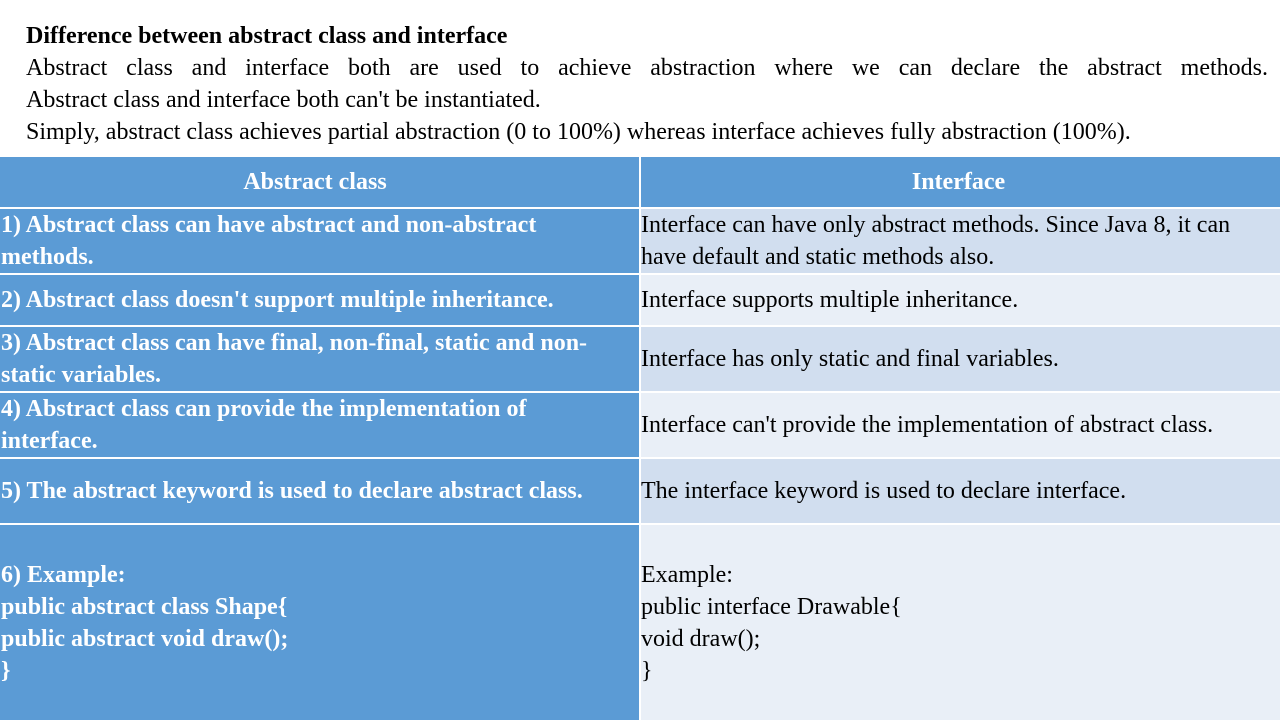 Image resolution: width=1280 pixels, height=720 pixels. Describe the element at coordinates (960, 300) in the screenshot. I see `interface-cell: Interface supports multiple inheritance.` at that location.